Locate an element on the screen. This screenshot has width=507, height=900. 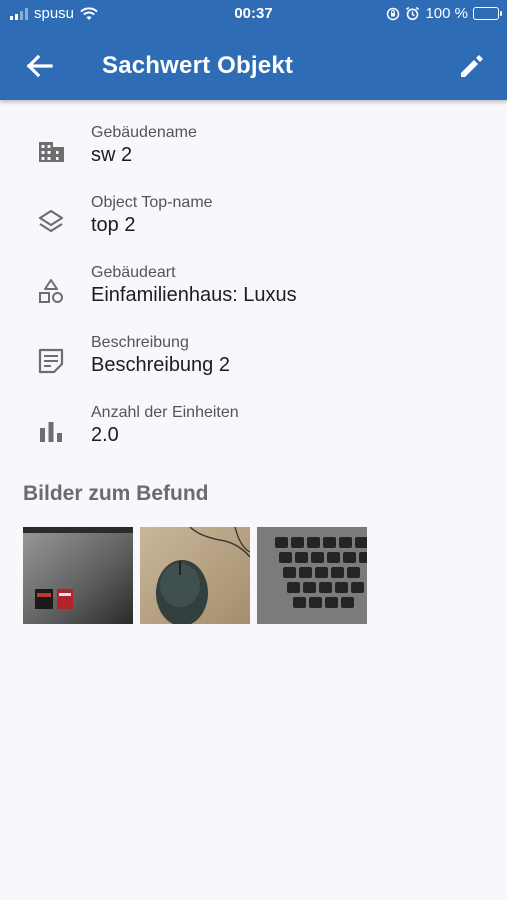
field-row-anzahl-einheiten: Anzahl der Einheiten 2.0 is located at coordinates (253, 435).